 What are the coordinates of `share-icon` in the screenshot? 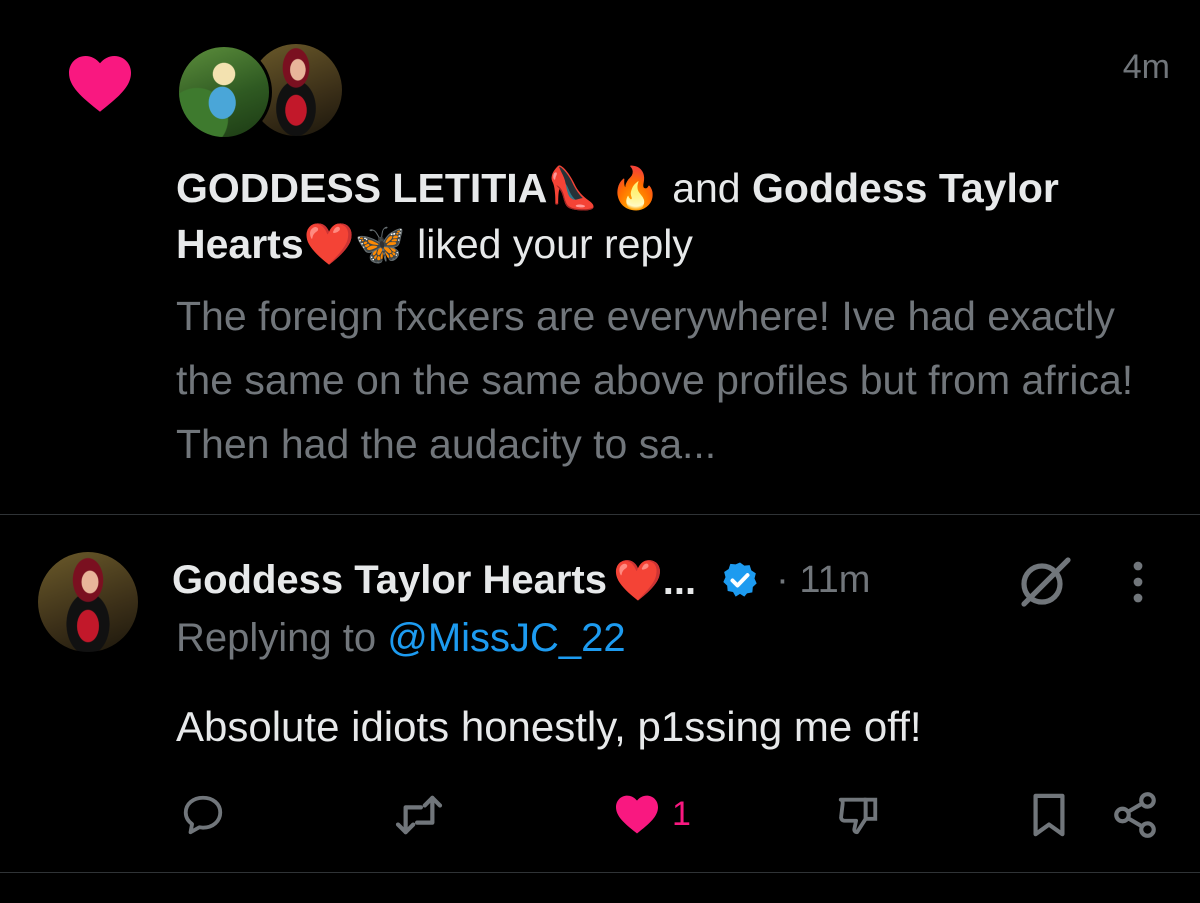 It's located at (1135, 815).